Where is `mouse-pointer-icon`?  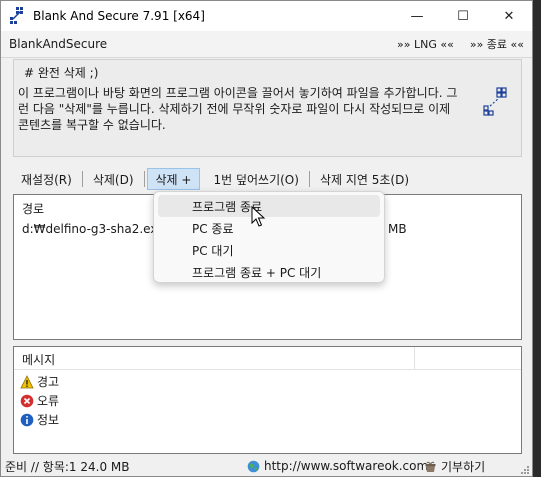 mouse-pointer-icon is located at coordinates (258, 216).